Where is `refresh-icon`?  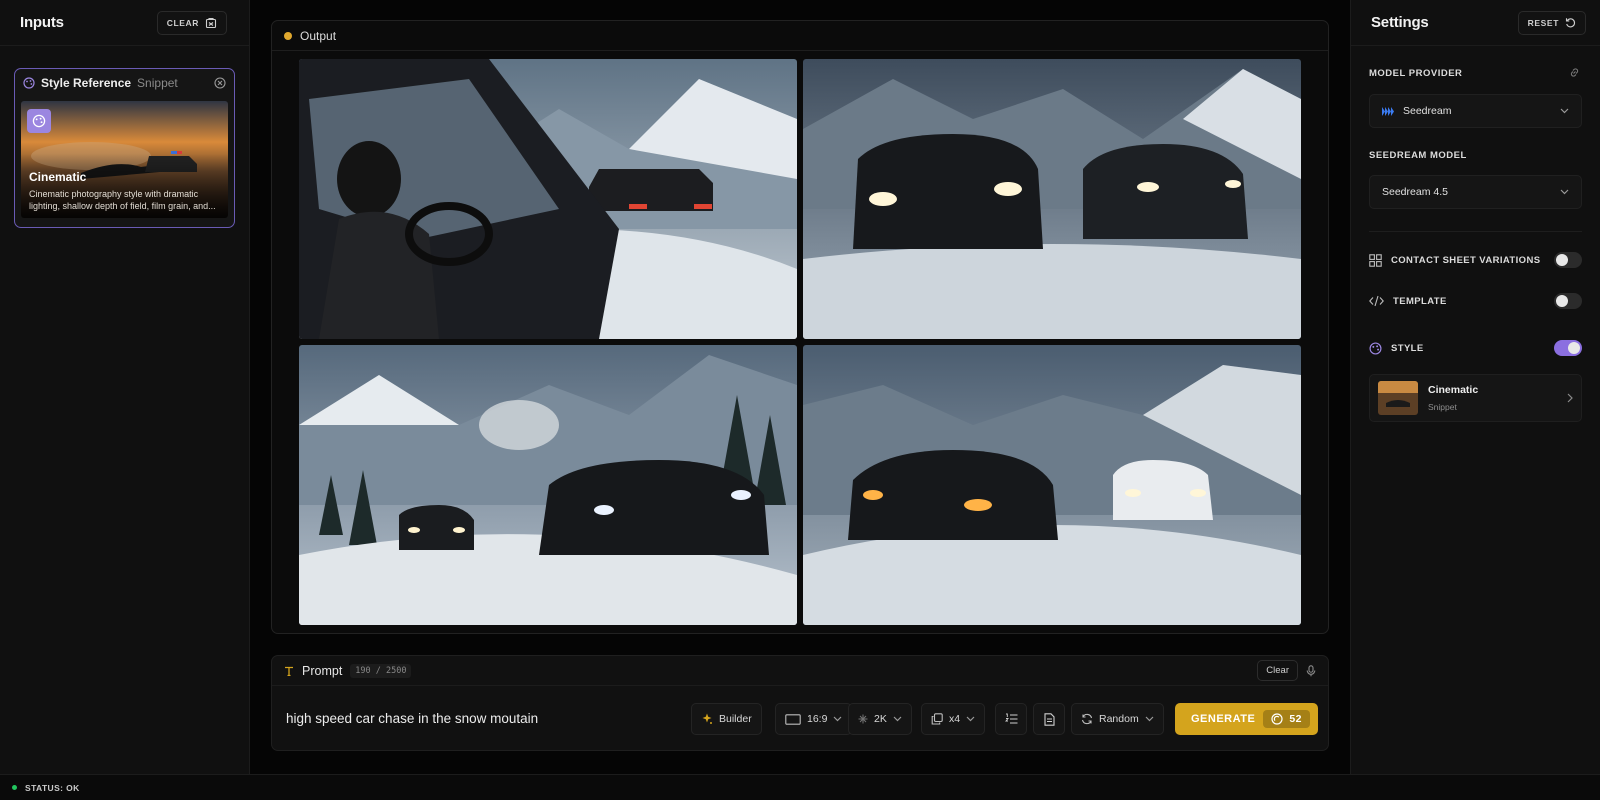
refresh-icon is located at coordinates (1087, 719).